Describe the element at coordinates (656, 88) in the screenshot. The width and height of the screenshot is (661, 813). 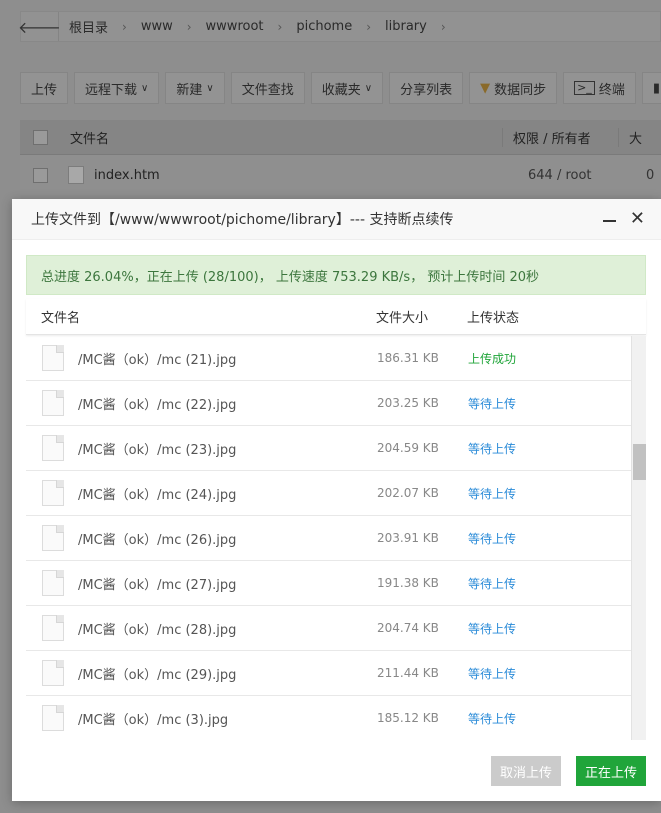
I see `disk-icon: ▮` at that location.